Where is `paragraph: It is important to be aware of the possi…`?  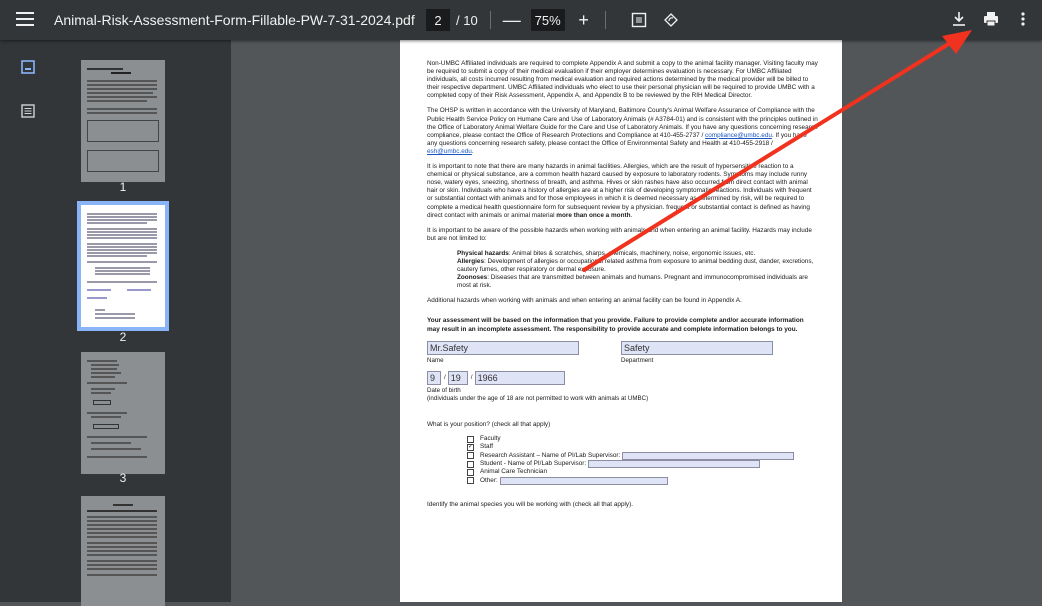 paragraph: It is important to be aware of the possi… is located at coordinates (619, 234).